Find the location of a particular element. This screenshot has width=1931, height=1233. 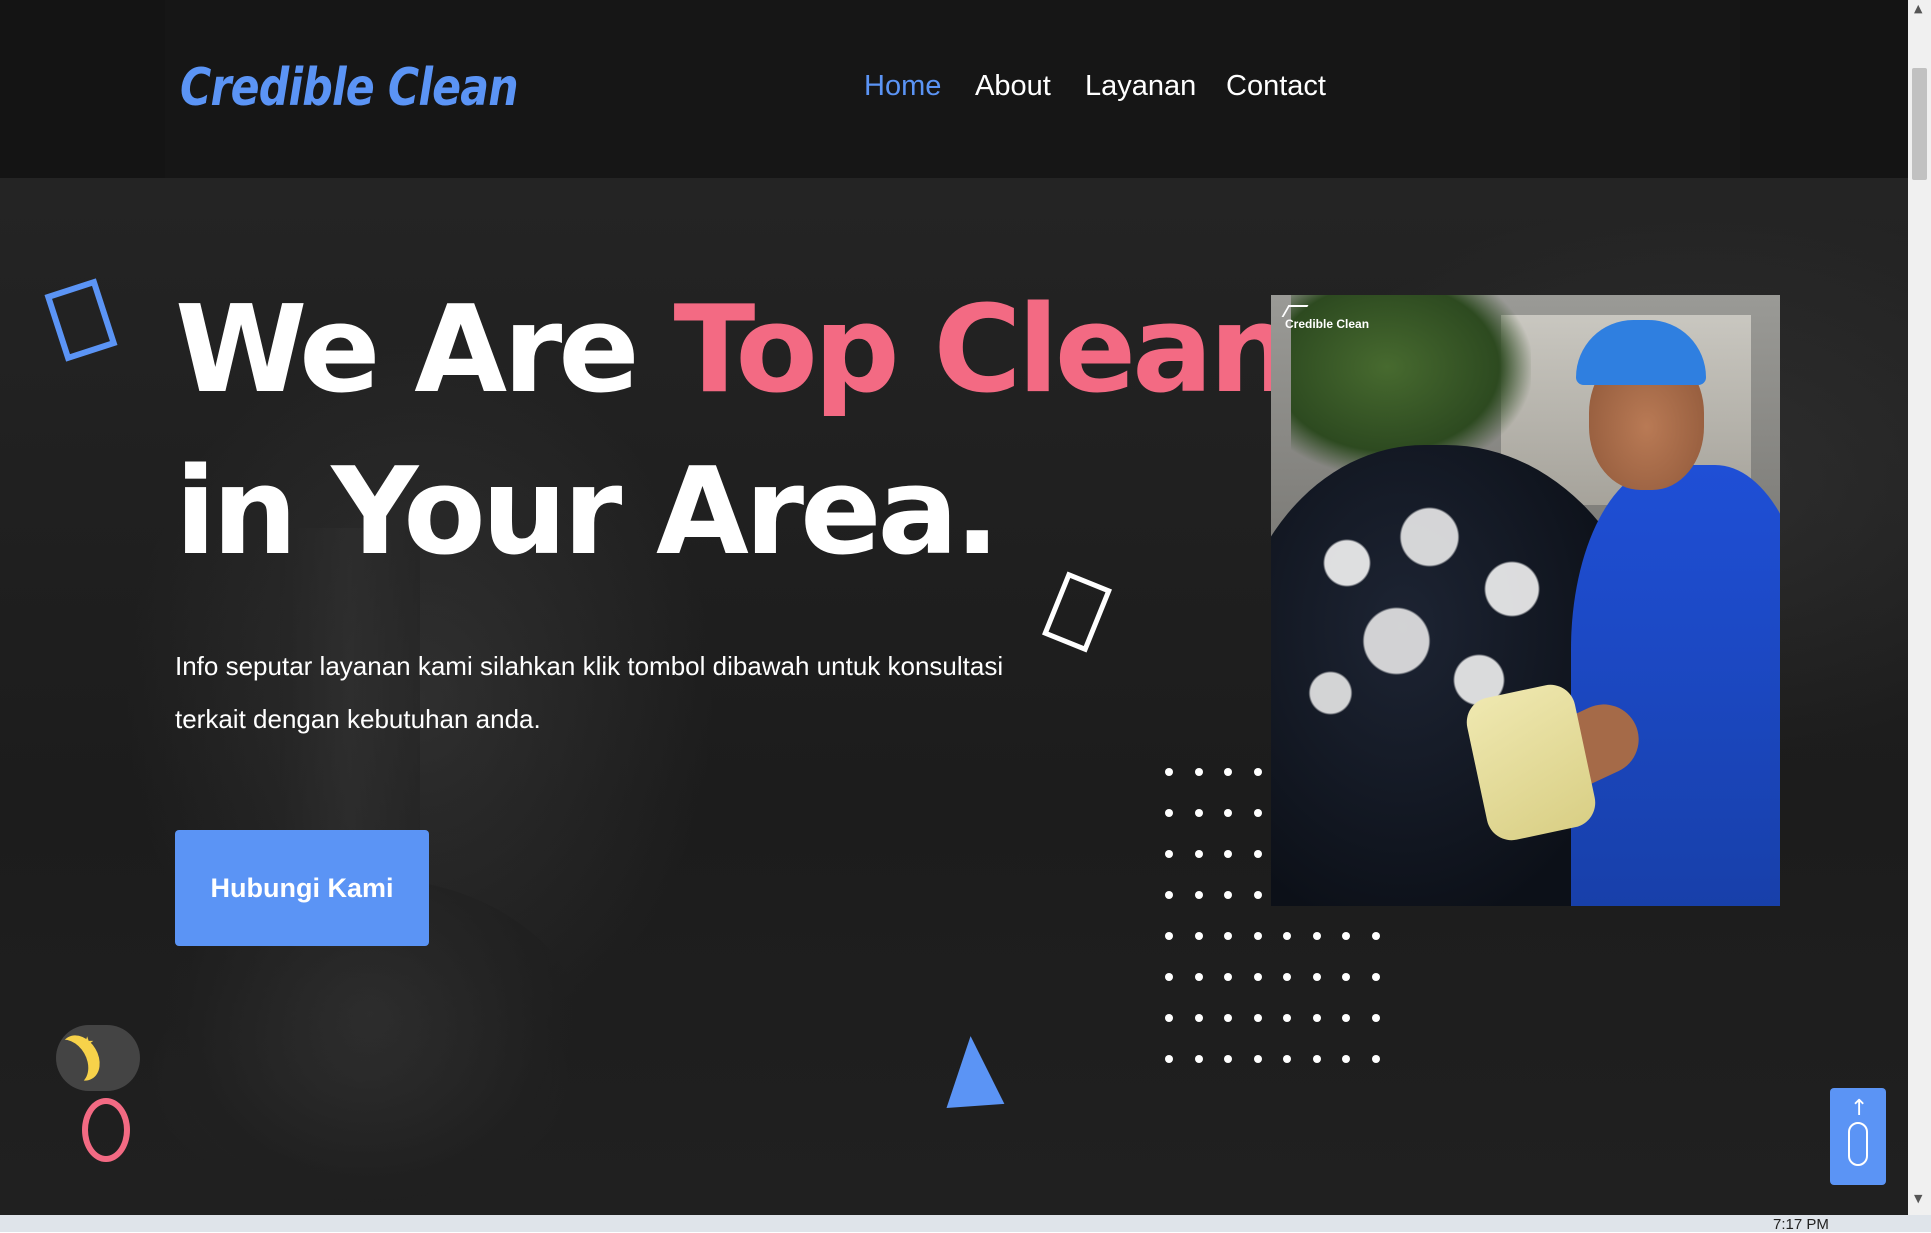

theme-toggle: ★ is located at coordinates (98, 1058).